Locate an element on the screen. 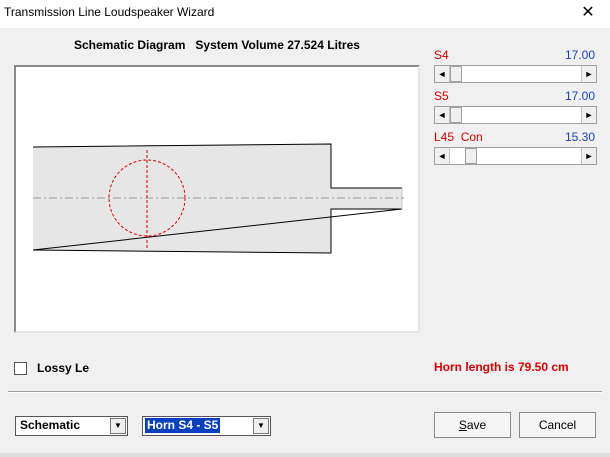 The height and width of the screenshot is (457, 610). view-select: Schematic ▼ is located at coordinates (71, 426).